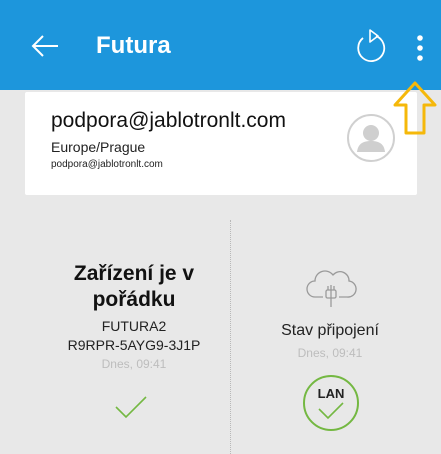 The height and width of the screenshot is (454, 441). I want to click on lan-badge: LAN, so click(331, 403).